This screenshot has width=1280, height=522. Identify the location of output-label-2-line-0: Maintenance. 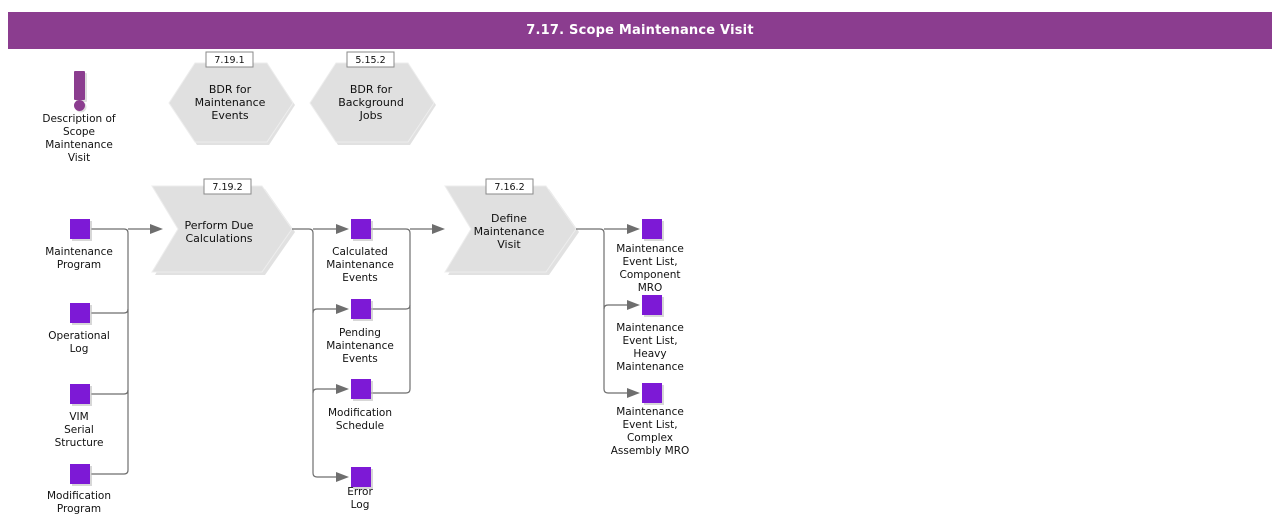
(650, 412).